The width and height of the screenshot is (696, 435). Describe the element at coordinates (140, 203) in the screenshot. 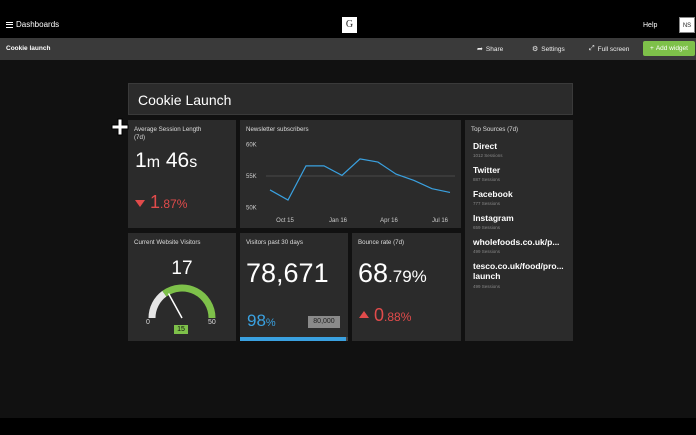

I see `down-arrow-icon` at that location.